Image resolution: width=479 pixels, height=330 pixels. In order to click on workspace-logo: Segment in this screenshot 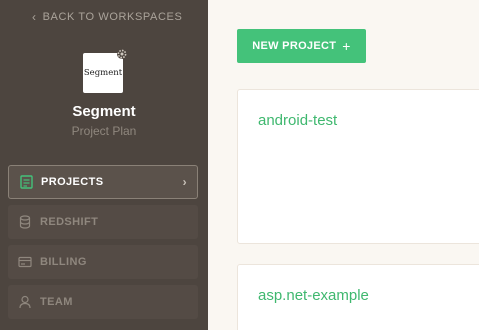, I will do `click(105, 71)`.